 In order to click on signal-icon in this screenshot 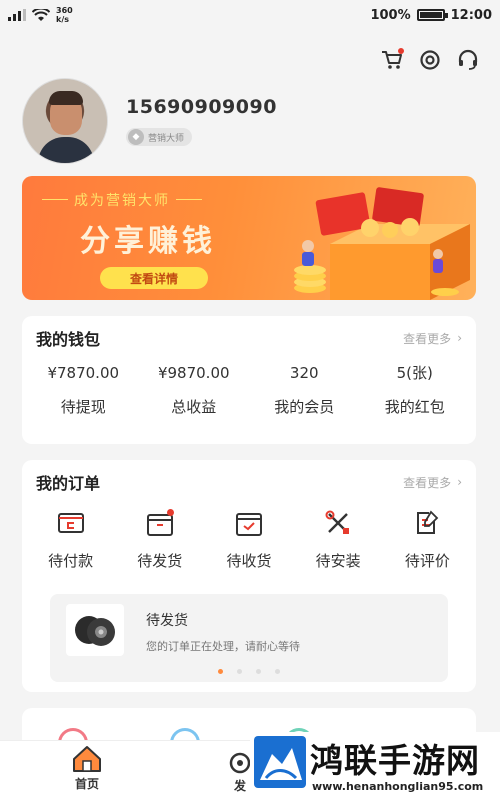, I will do `click(17, 15)`.